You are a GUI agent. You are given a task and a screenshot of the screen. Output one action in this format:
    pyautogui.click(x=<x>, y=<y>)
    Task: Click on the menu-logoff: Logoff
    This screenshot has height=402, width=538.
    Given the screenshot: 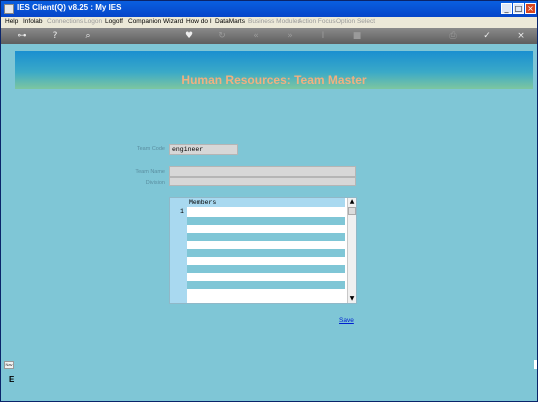 What is the action you would take?
    pyautogui.click(x=114, y=21)
    